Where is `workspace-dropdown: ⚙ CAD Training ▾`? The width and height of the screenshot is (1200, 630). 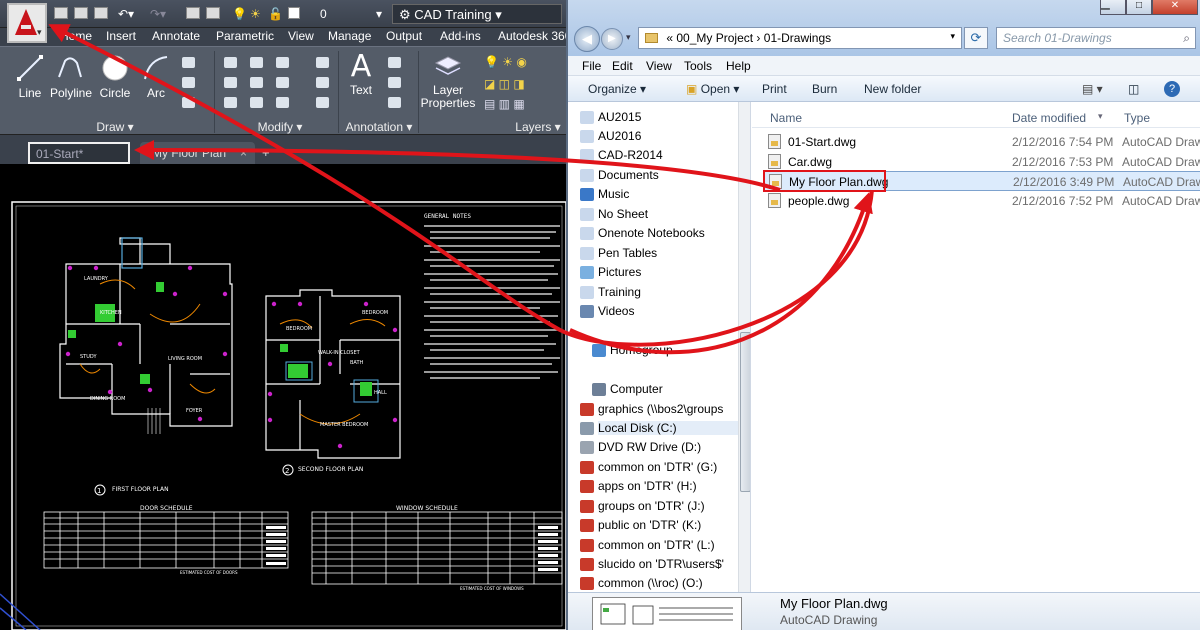
workspace-dropdown: ⚙ CAD Training ▾ is located at coordinates (477, 14).